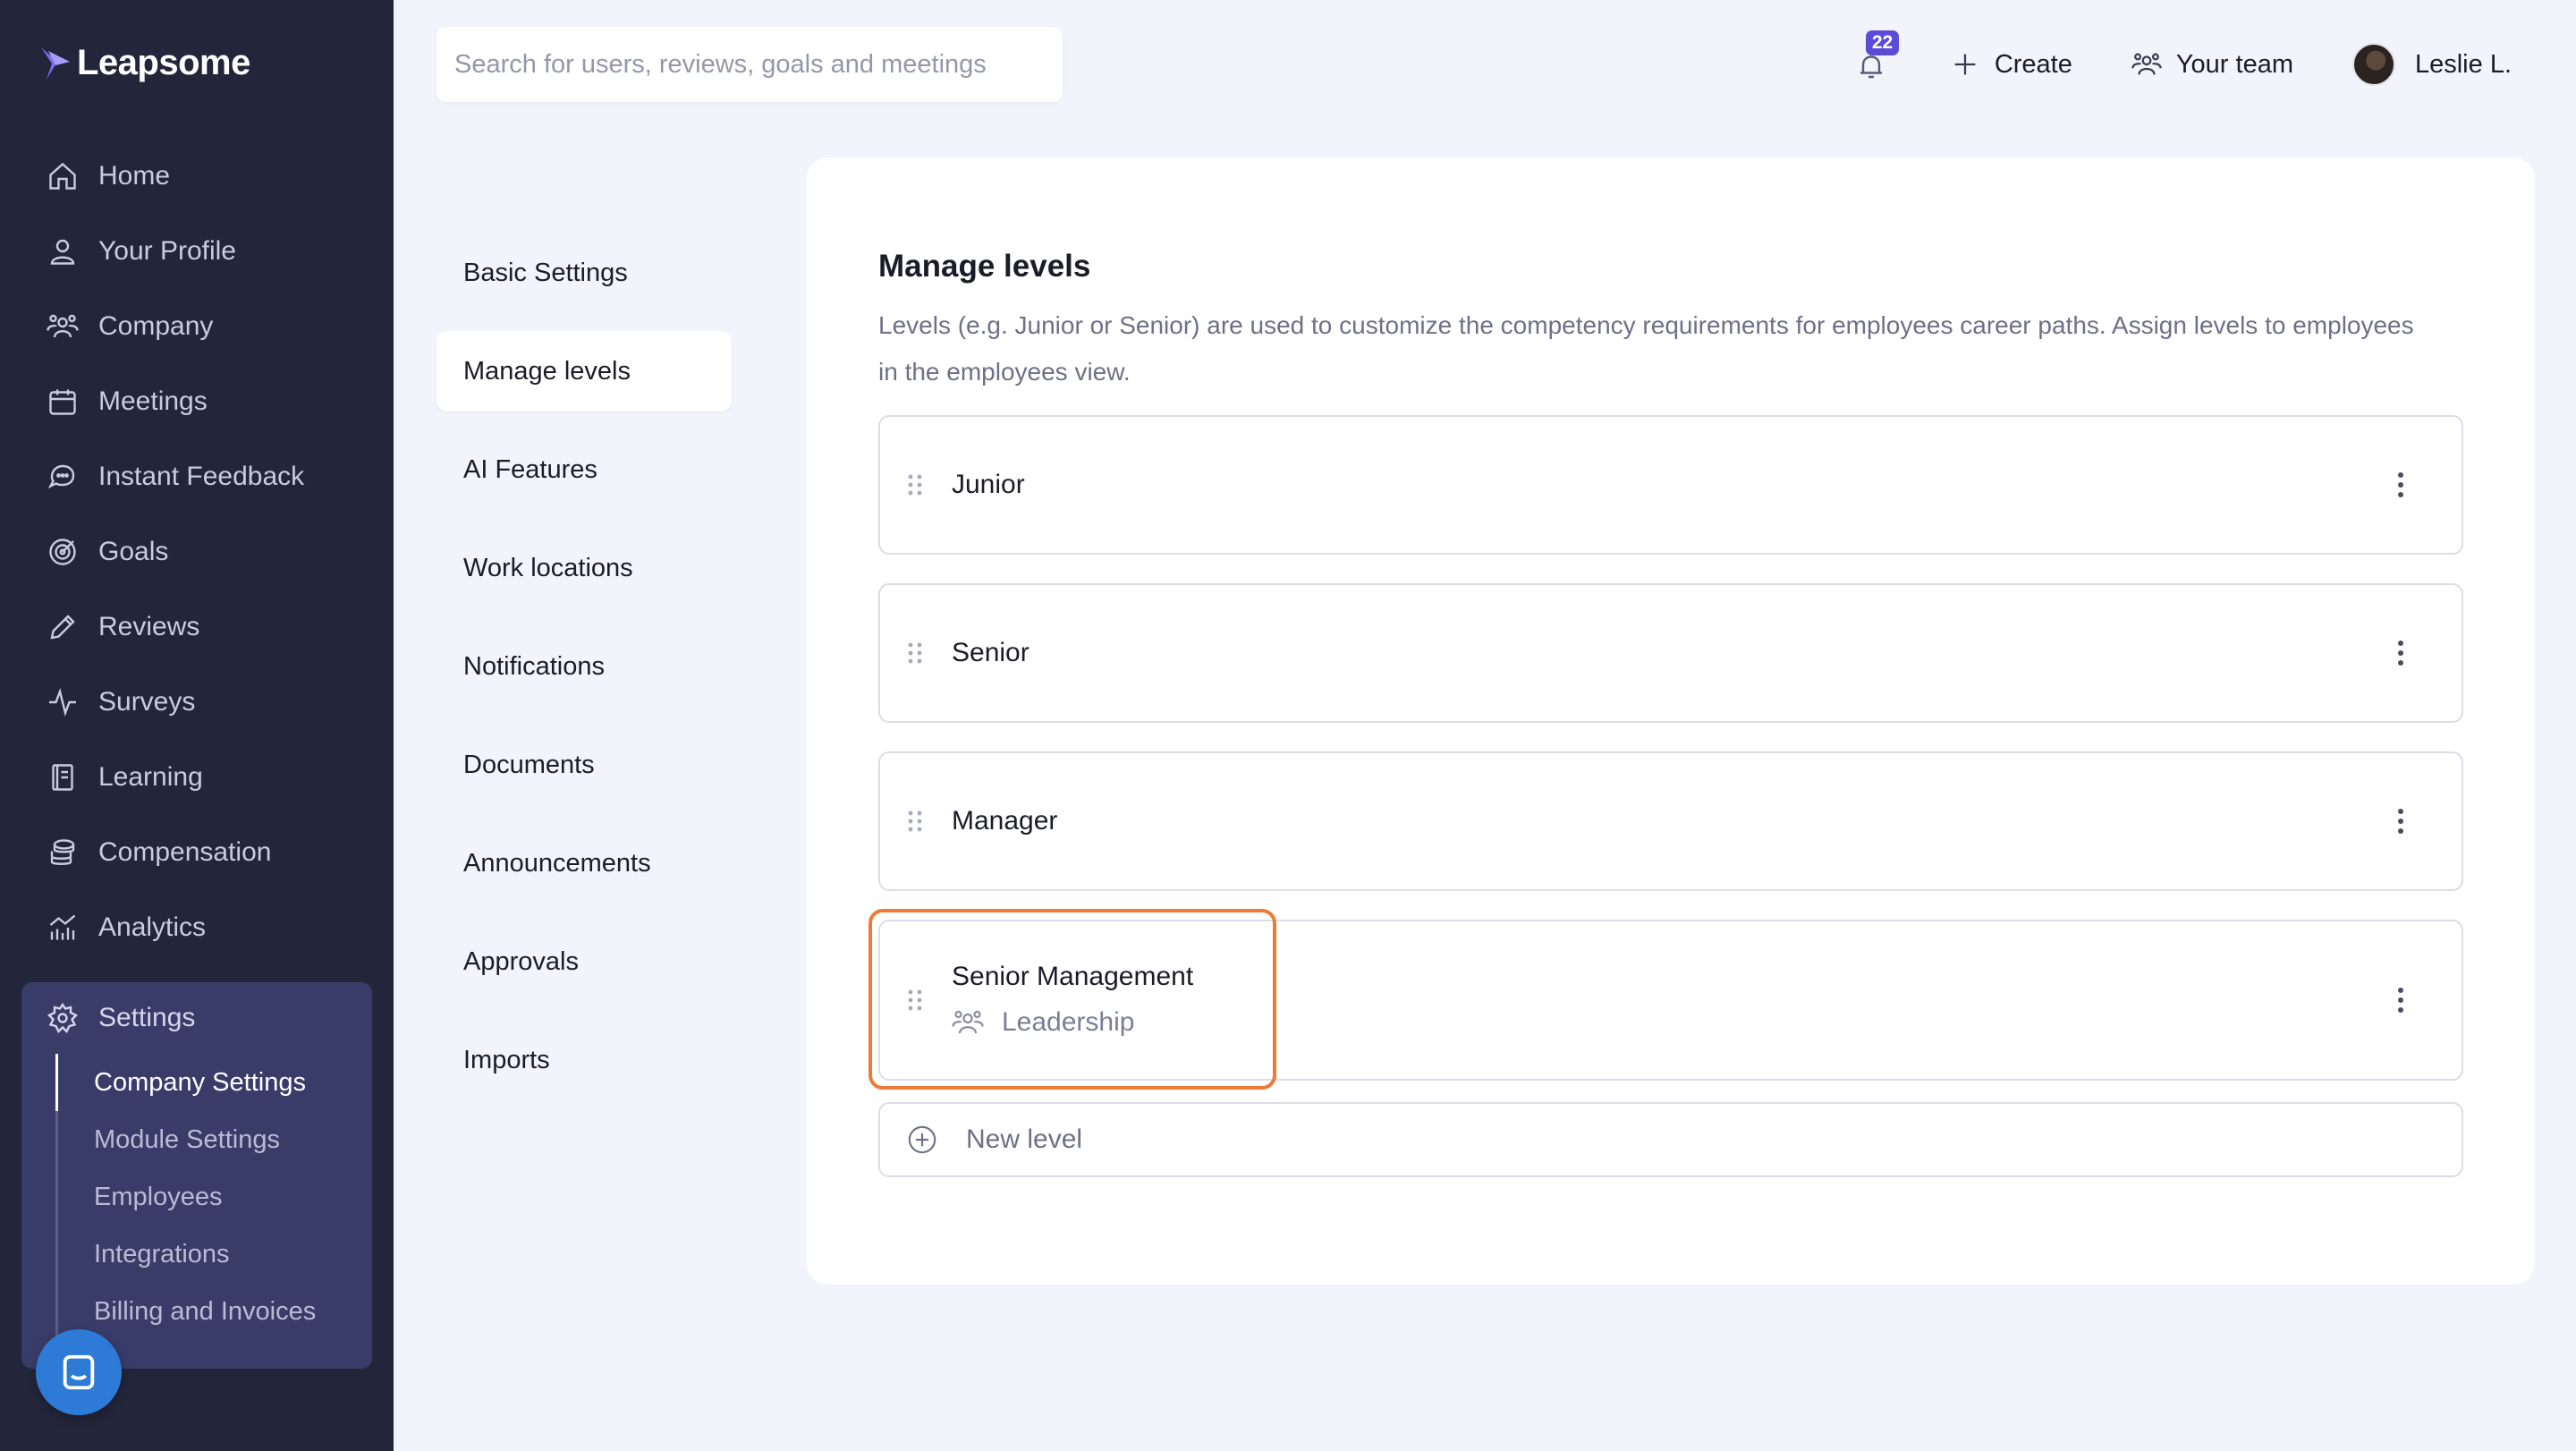  I want to click on settings-tab-ai-features: AI Features, so click(584, 470).